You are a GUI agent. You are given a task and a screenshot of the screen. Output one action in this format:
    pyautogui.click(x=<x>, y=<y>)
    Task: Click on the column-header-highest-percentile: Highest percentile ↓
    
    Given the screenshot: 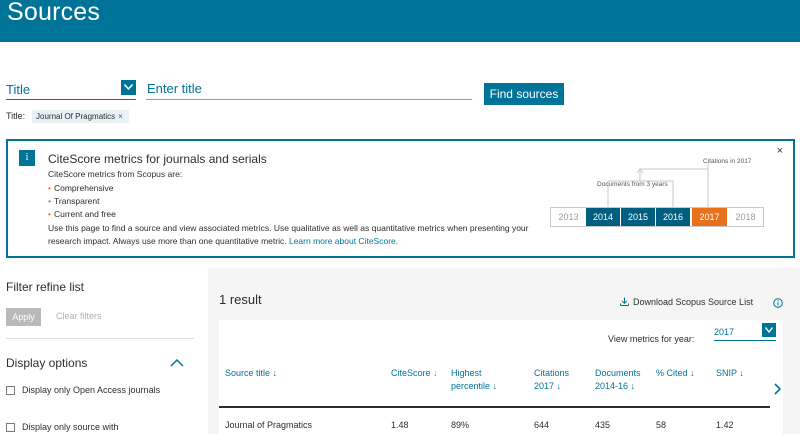 What is the action you would take?
    pyautogui.click(x=474, y=380)
    